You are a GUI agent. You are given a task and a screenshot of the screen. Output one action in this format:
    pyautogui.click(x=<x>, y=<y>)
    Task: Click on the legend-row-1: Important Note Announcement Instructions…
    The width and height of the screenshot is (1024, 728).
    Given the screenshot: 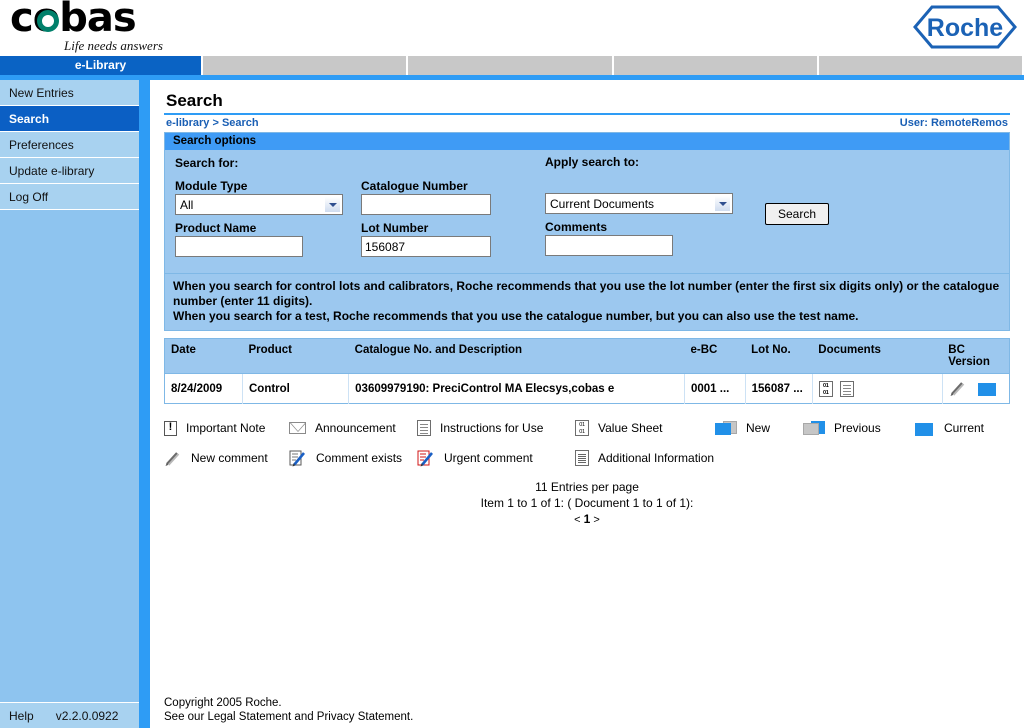 What is the action you would take?
    pyautogui.click(x=587, y=428)
    